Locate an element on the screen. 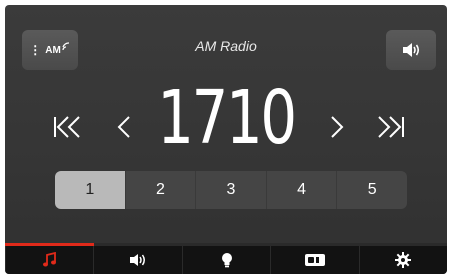 The image size is (452, 279). phone-display-icon is located at coordinates (314, 260).